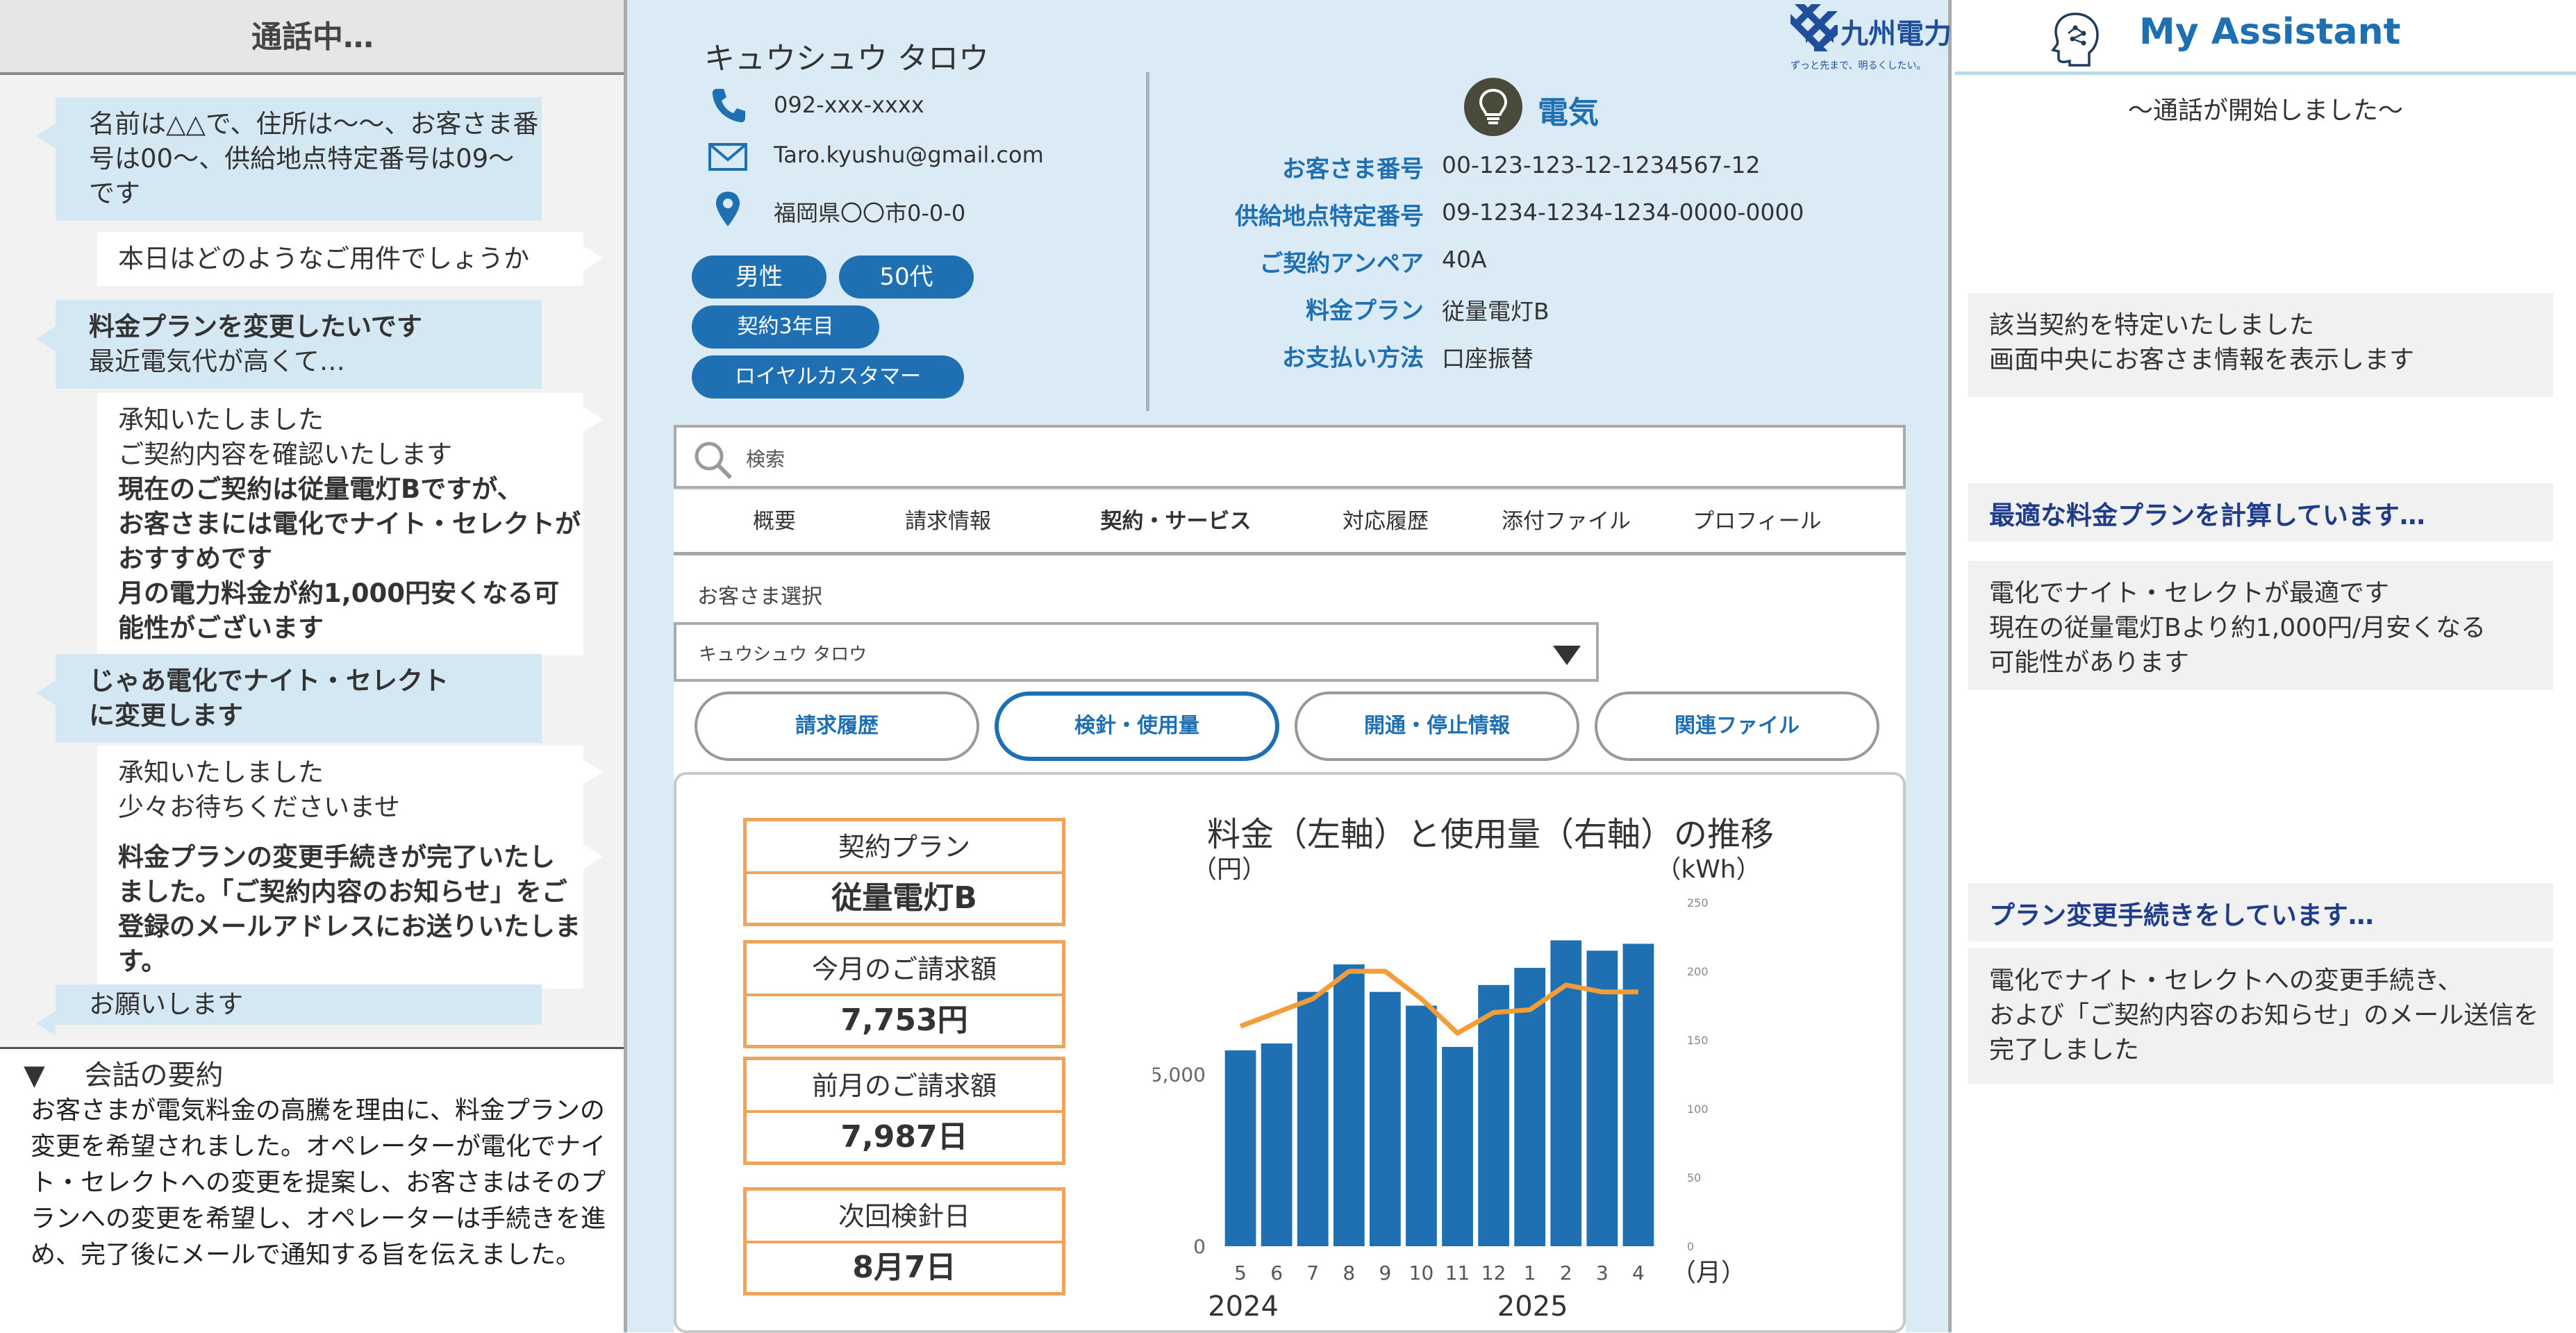 This screenshot has height=1333, width=2576. What do you see at coordinates (1566, 1272) in the screenshot?
I see `x-tick-label: 2` at bounding box center [1566, 1272].